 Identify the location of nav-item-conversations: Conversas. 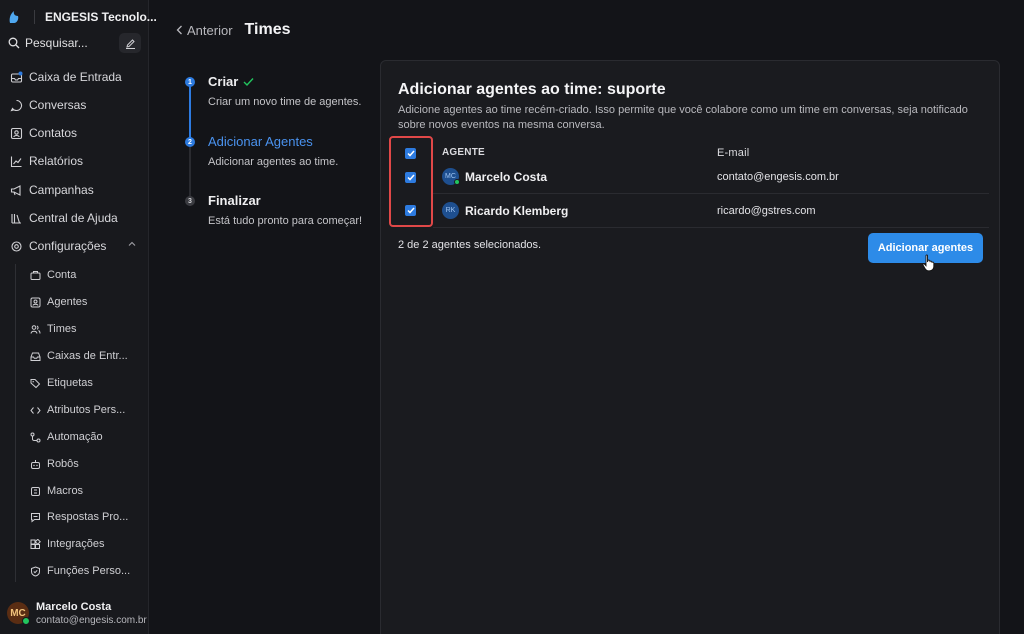
(48, 105).